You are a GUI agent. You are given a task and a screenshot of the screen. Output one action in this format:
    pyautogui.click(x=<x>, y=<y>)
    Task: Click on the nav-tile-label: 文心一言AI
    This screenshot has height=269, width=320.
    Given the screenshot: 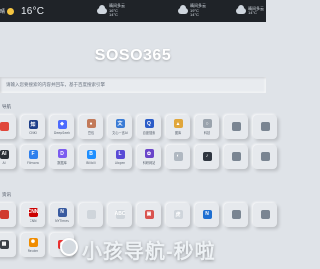 What is the action you would take?
    pyautogui.click(x=120, y=133)
    